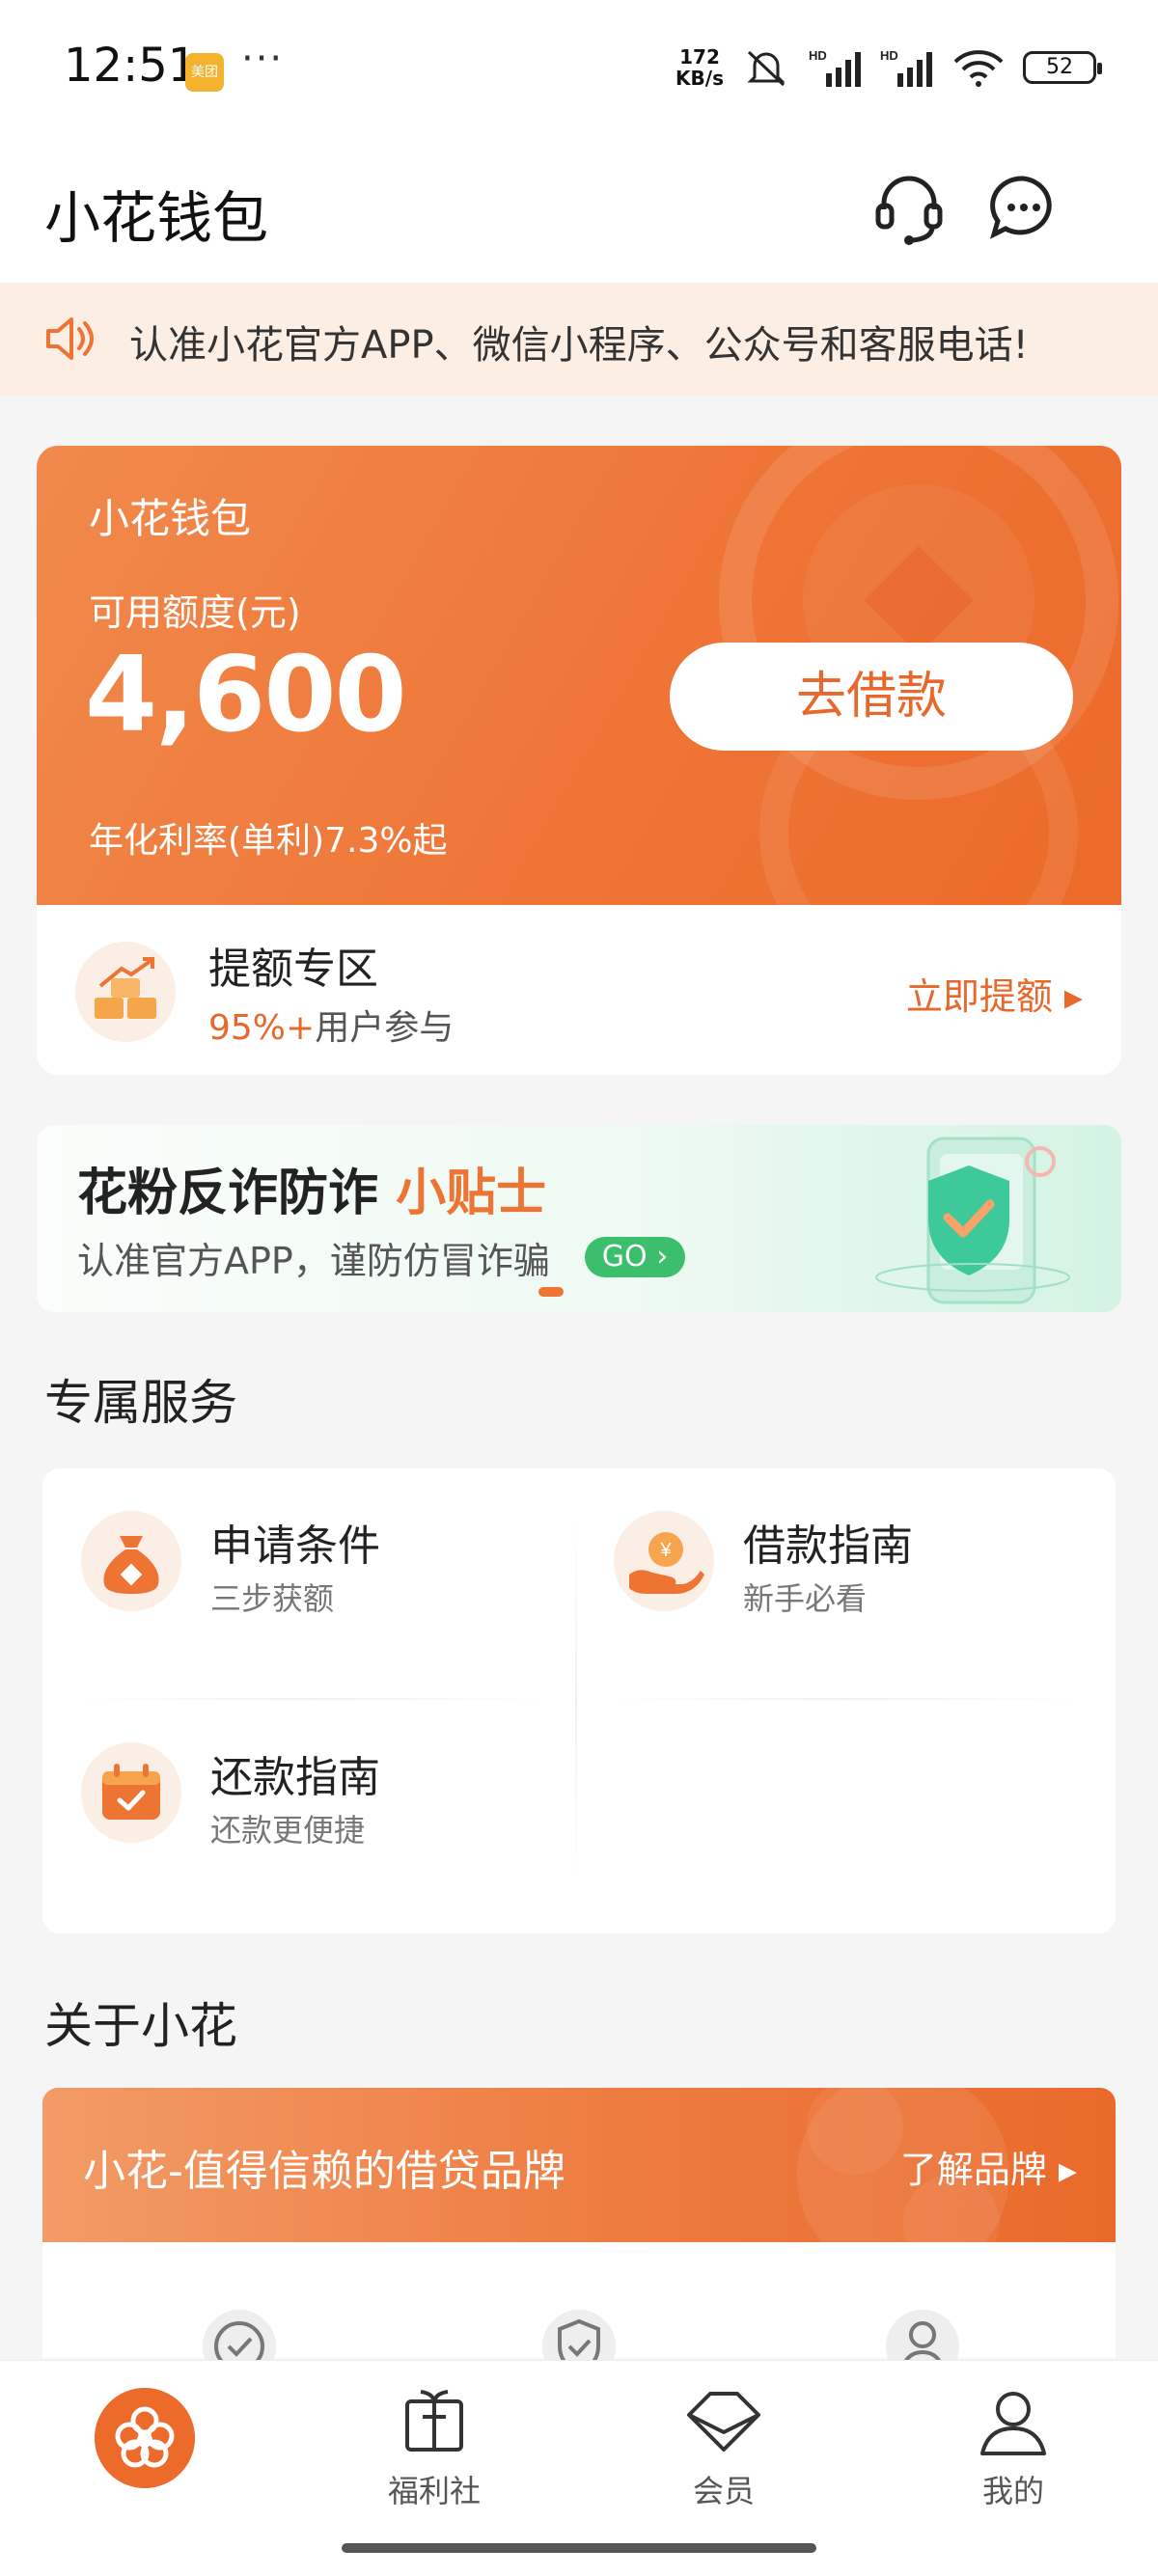 The width and height of the screenshot is (1158, 2576). I want to click on interest-rate-text: 年化利率(单利)7.3%起, so click(268, 841).